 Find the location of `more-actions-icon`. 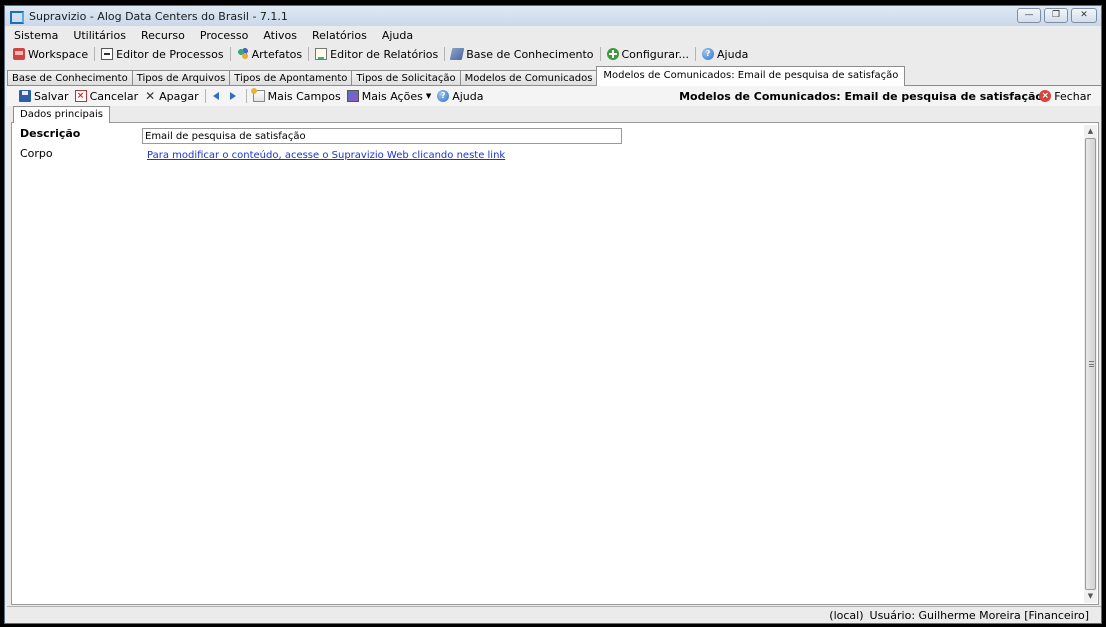

more-actions-icon is located at coordinates (352, 96).